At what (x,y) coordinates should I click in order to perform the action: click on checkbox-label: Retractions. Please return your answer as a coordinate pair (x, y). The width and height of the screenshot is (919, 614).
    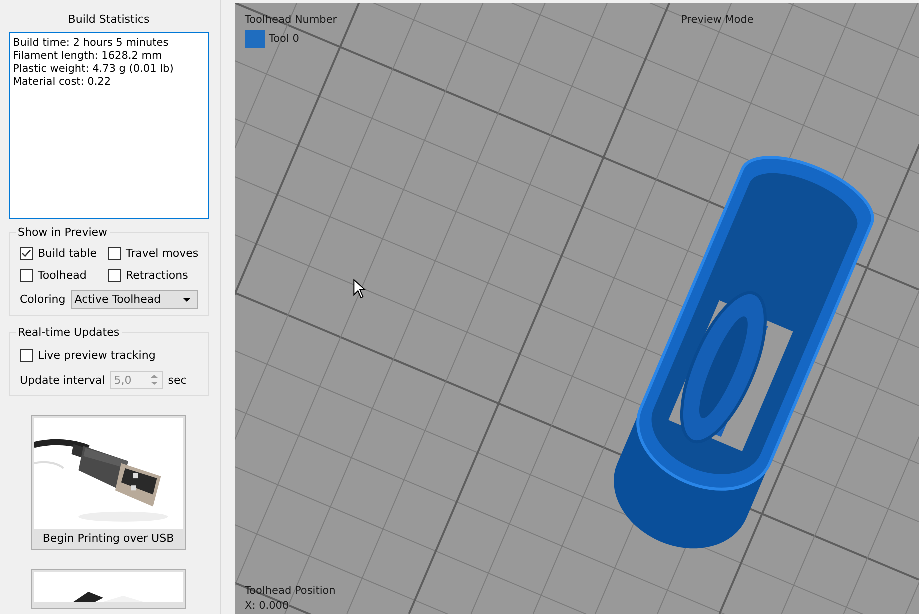
    Looking at the image, I should click on (157, 275).